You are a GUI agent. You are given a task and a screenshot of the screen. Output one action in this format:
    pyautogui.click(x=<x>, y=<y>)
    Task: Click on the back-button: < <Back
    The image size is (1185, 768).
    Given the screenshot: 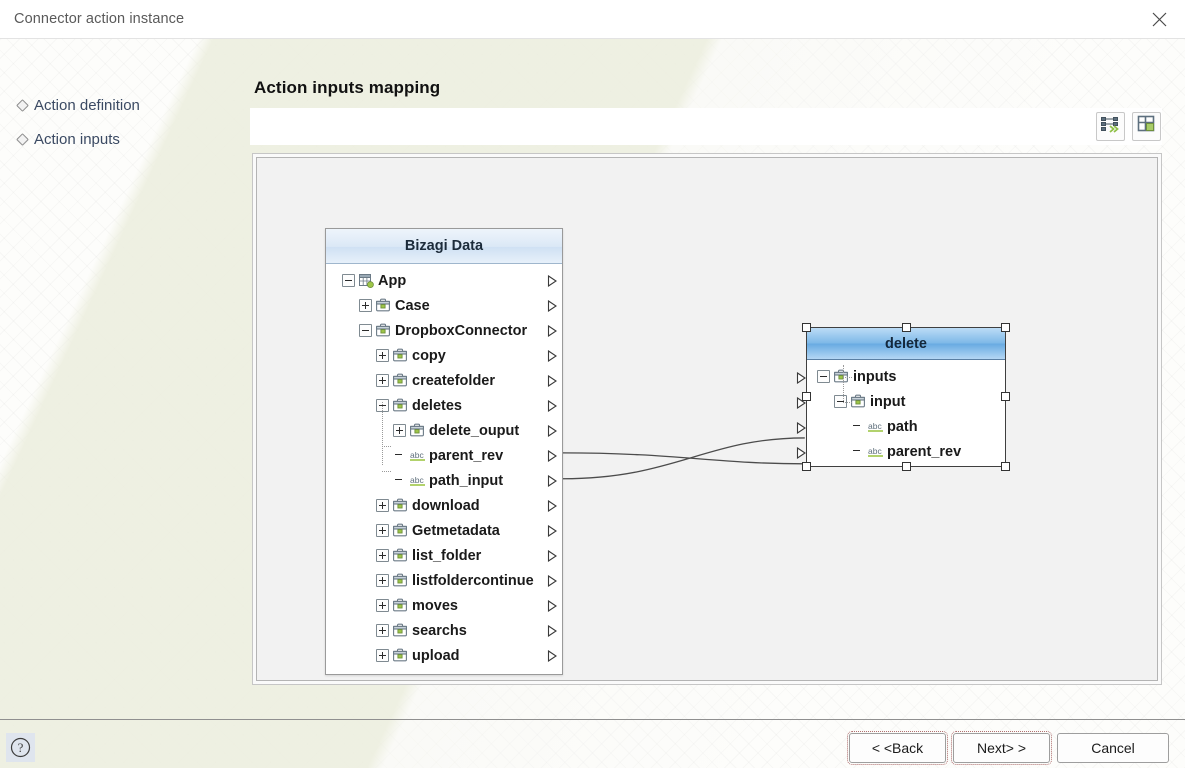 What is the action you would take?
    pyautogui.click(x=897, y=748)
    